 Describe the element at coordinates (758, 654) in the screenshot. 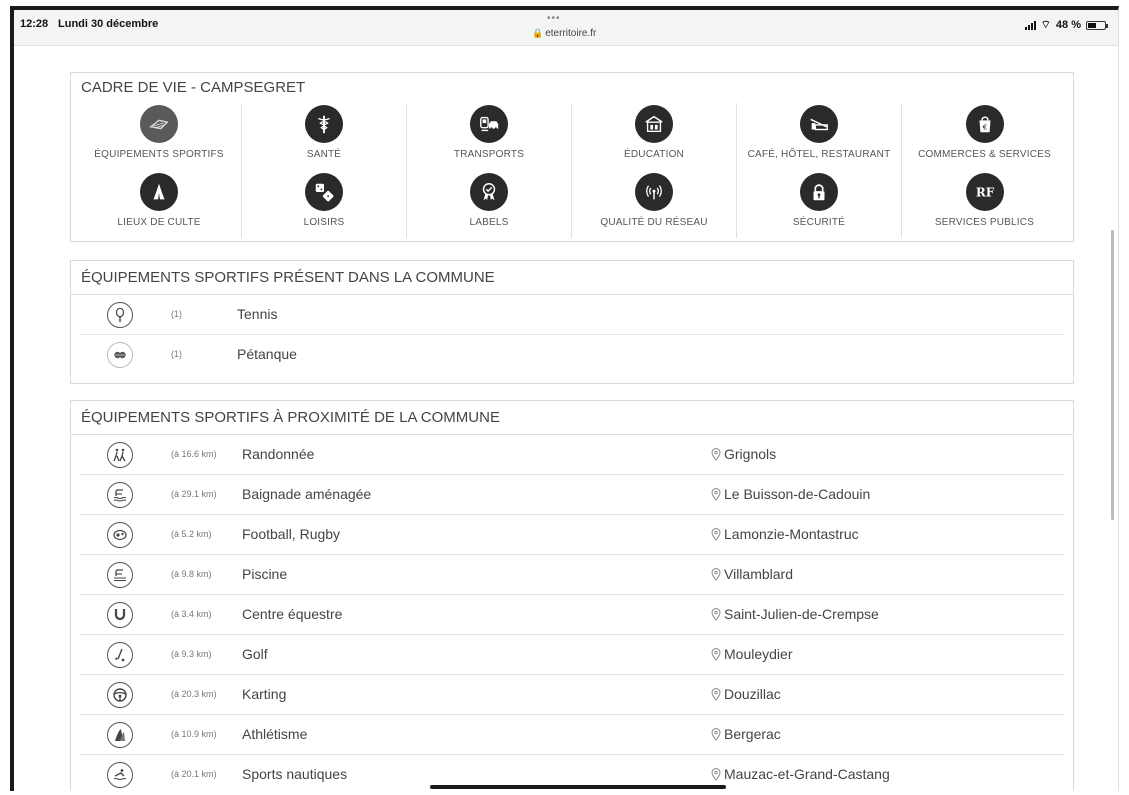

I see `place-name: Mouleydier` at that location.